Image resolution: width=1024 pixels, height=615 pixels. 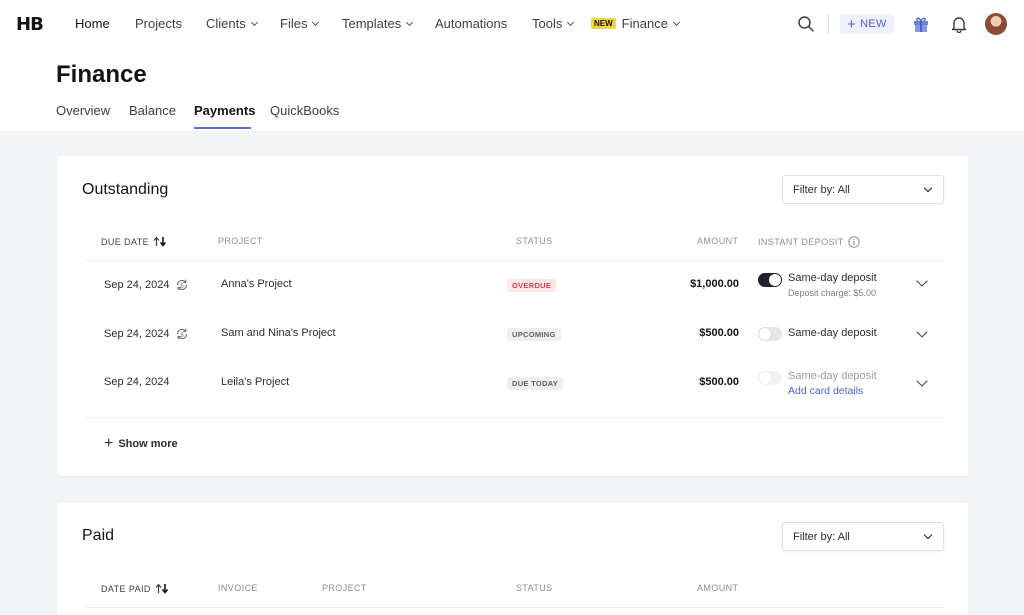 What do you see at coordinates (828, 24) in the screenshot?
I see `divider` at bounding box center [828, 24].